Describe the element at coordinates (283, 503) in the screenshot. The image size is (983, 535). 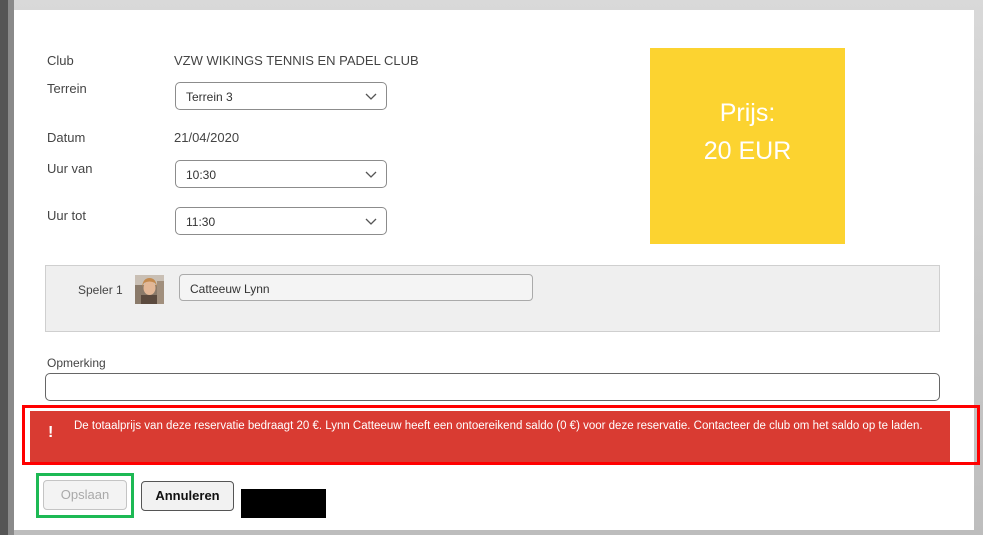
I see `redacted-area` at that location.